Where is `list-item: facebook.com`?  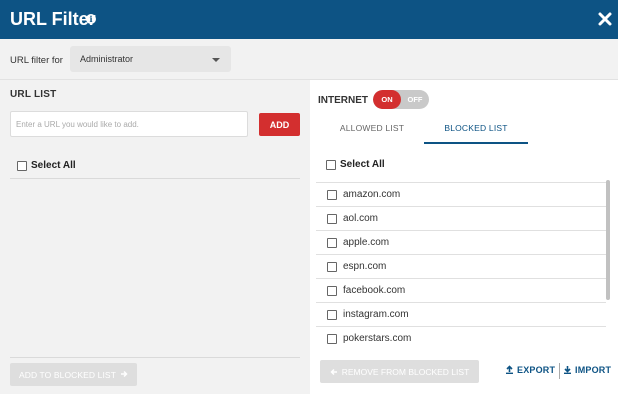
list-item: facebook.com is located at coordinates (461, 290).